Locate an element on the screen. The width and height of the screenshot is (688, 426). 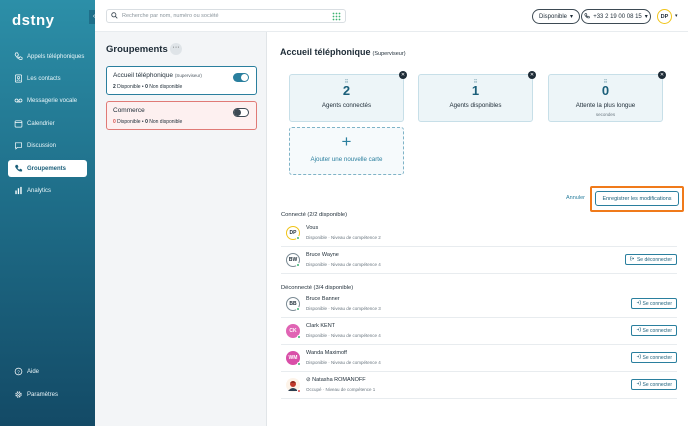
sidebar-item-label: Messagerie vocale is located at coordinates (52, 100).